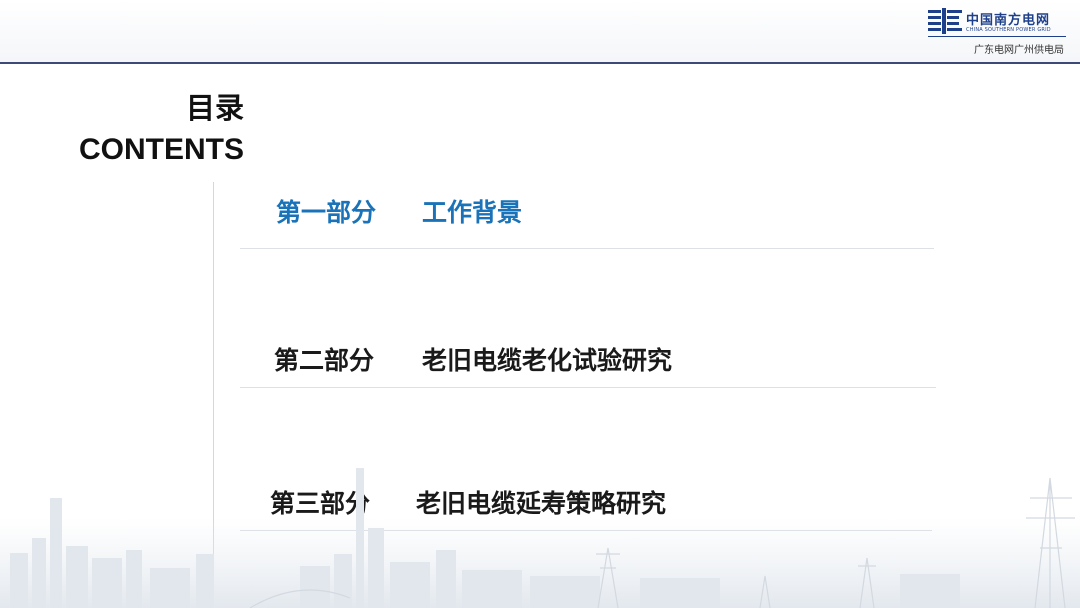 The height and width of the screenshot is (608, 1080). Describe the element at coordinates (326, 212) in the screenshot. I see `toc-part-label: 第一部分` at that location.